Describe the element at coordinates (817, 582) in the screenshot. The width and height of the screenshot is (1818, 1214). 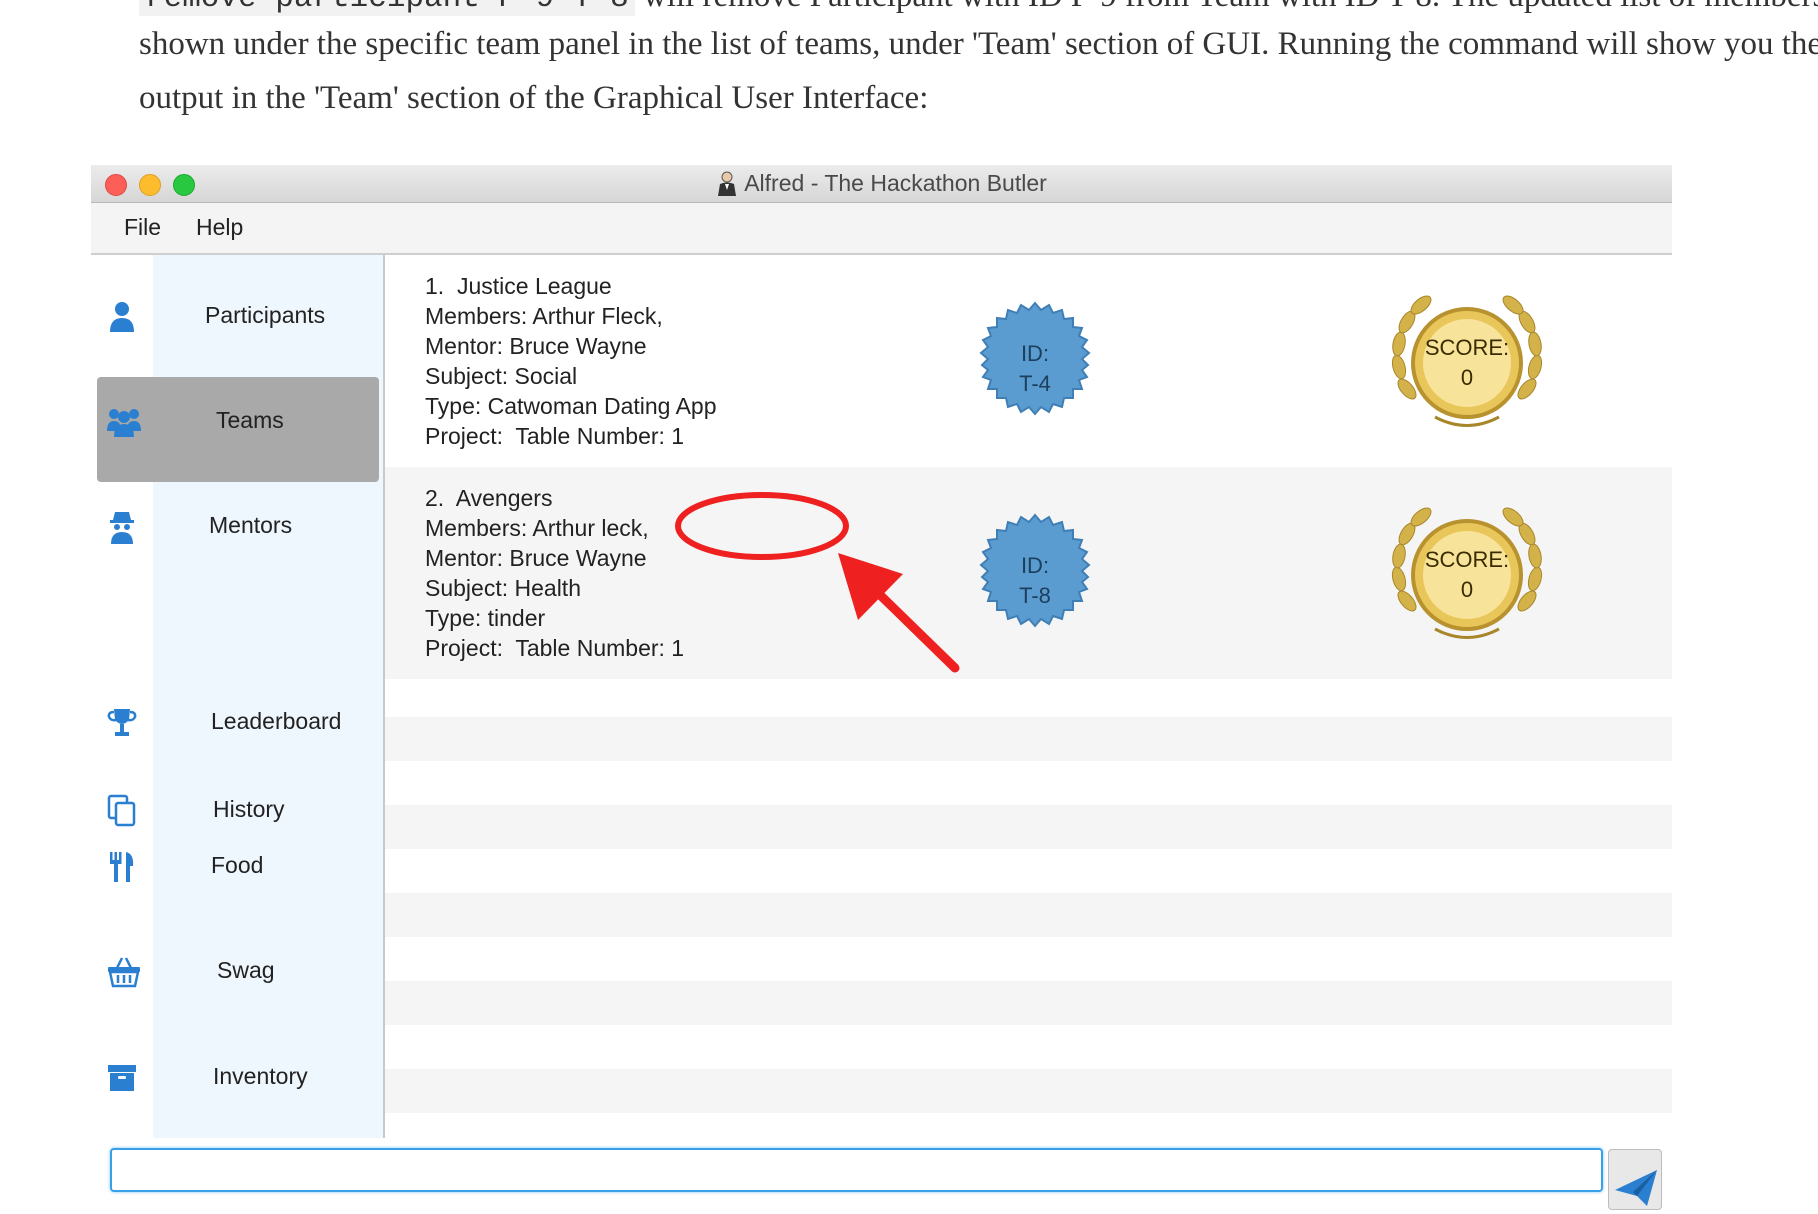
I see `annotation-overlay` at that location.